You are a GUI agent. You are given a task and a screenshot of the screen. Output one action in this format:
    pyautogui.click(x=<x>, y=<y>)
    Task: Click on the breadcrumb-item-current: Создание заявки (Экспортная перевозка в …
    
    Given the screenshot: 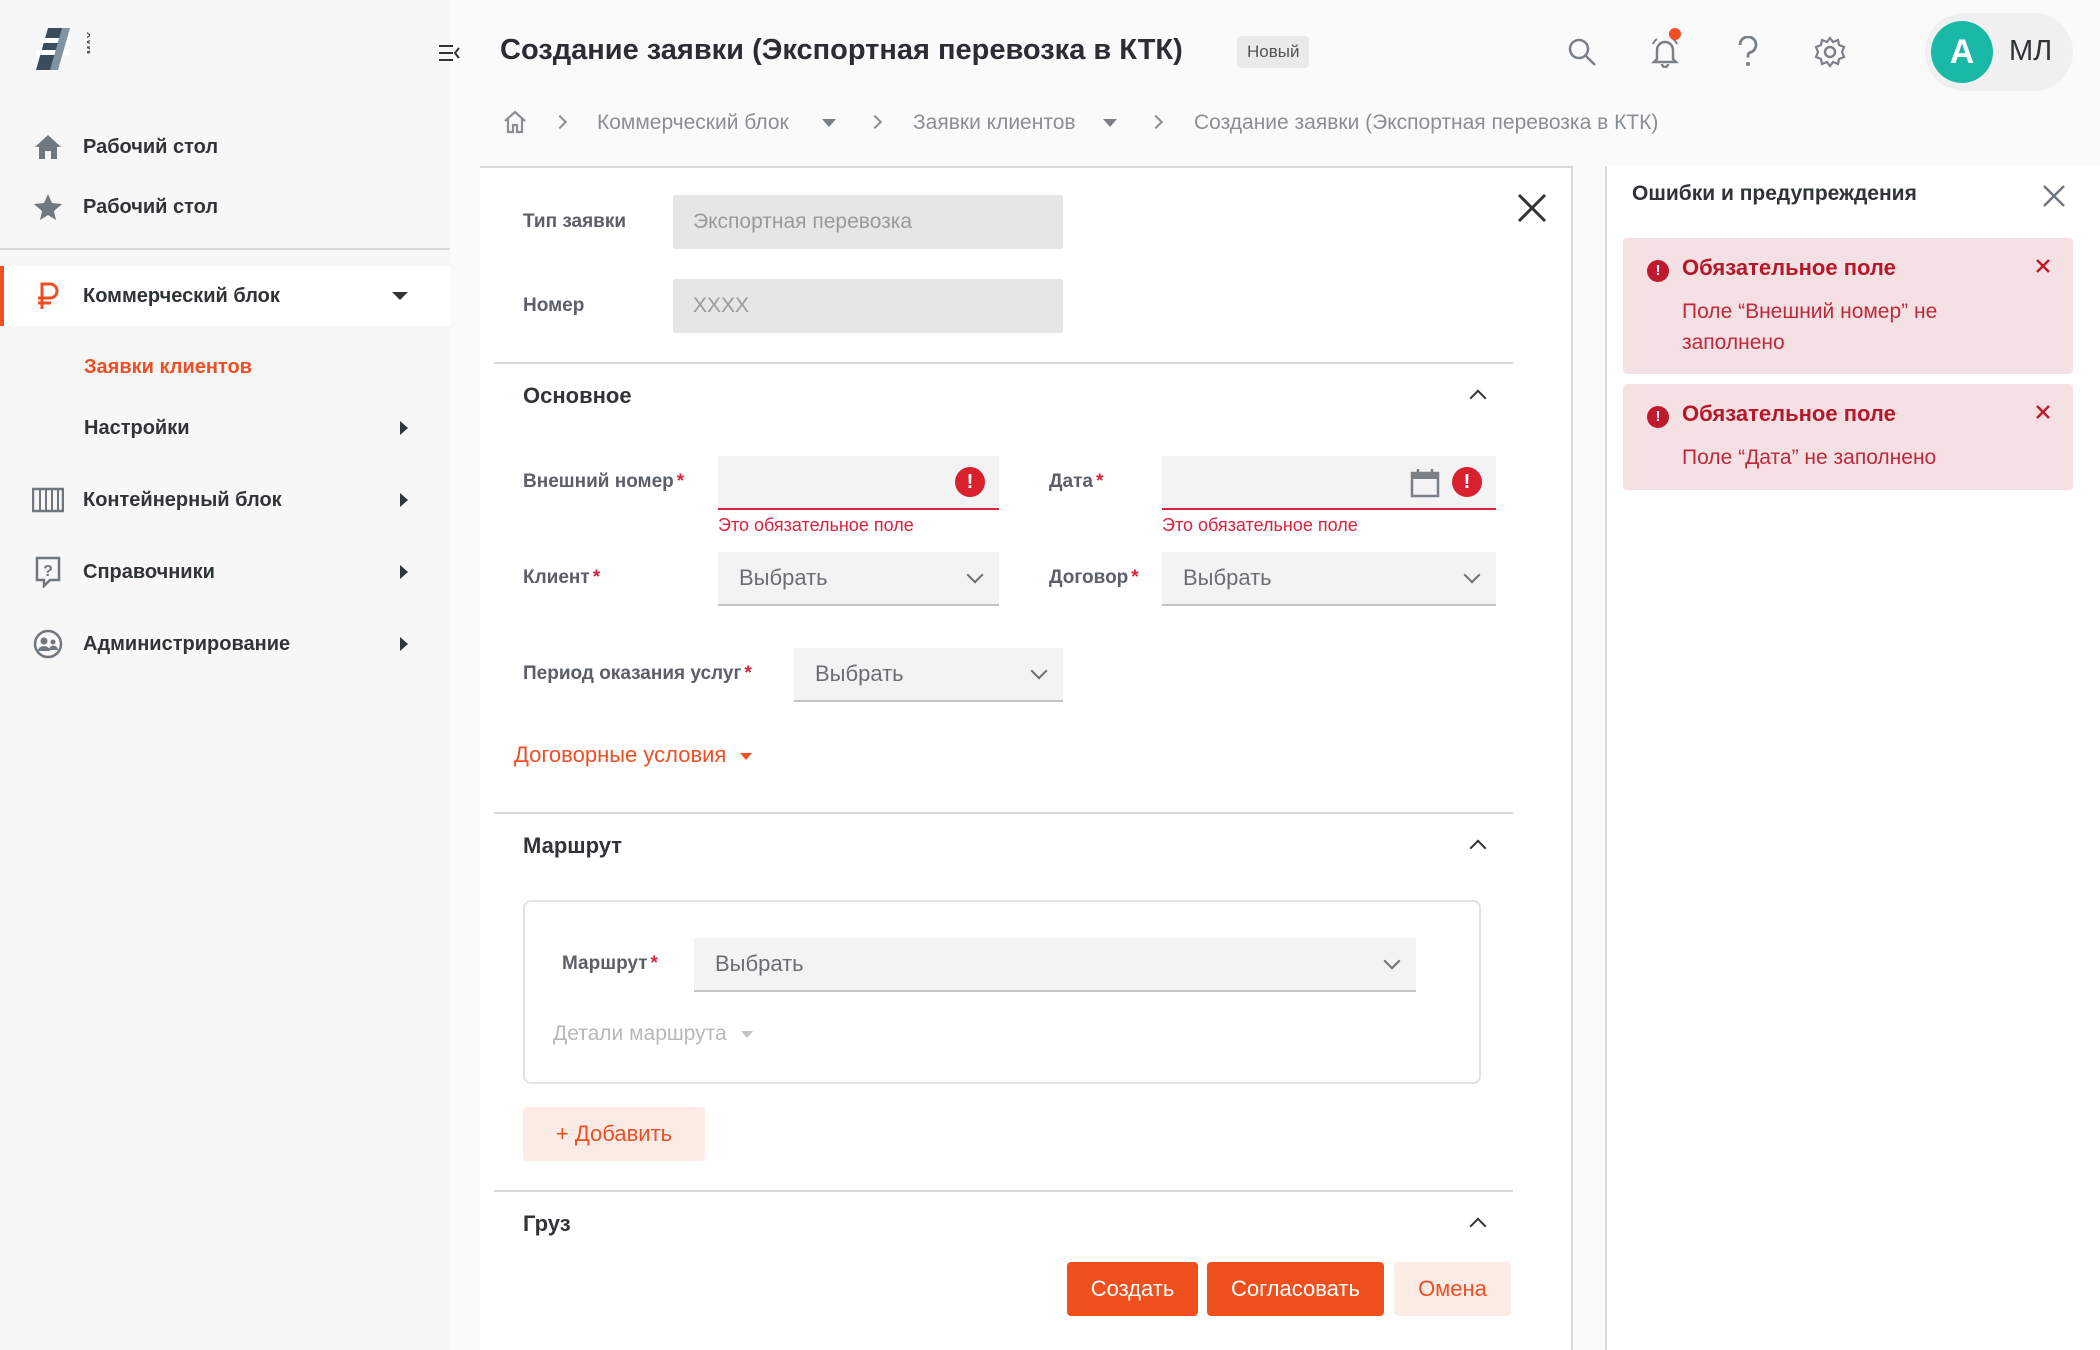 What is the action you would take?
    pyautogui.click(x=1426, y=122)
    